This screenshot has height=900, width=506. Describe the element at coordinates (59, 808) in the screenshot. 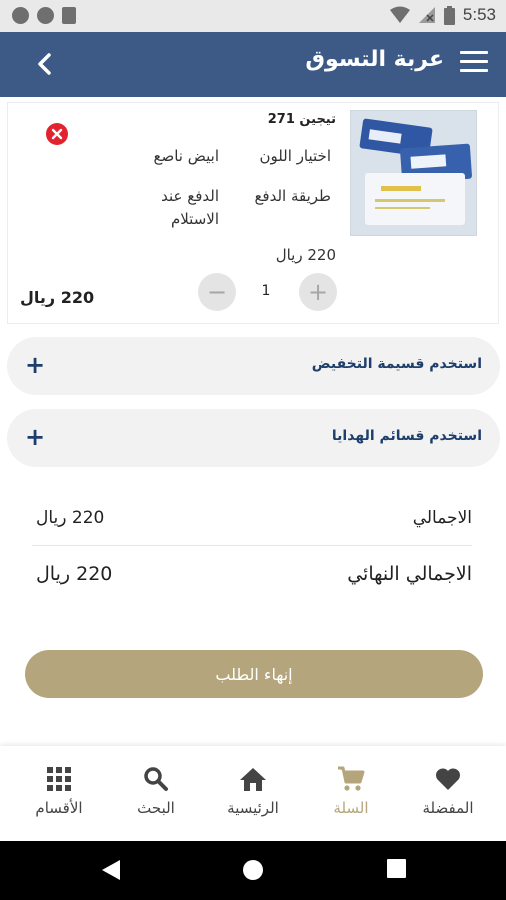

I see `nav-label: الأقسام` at that location.